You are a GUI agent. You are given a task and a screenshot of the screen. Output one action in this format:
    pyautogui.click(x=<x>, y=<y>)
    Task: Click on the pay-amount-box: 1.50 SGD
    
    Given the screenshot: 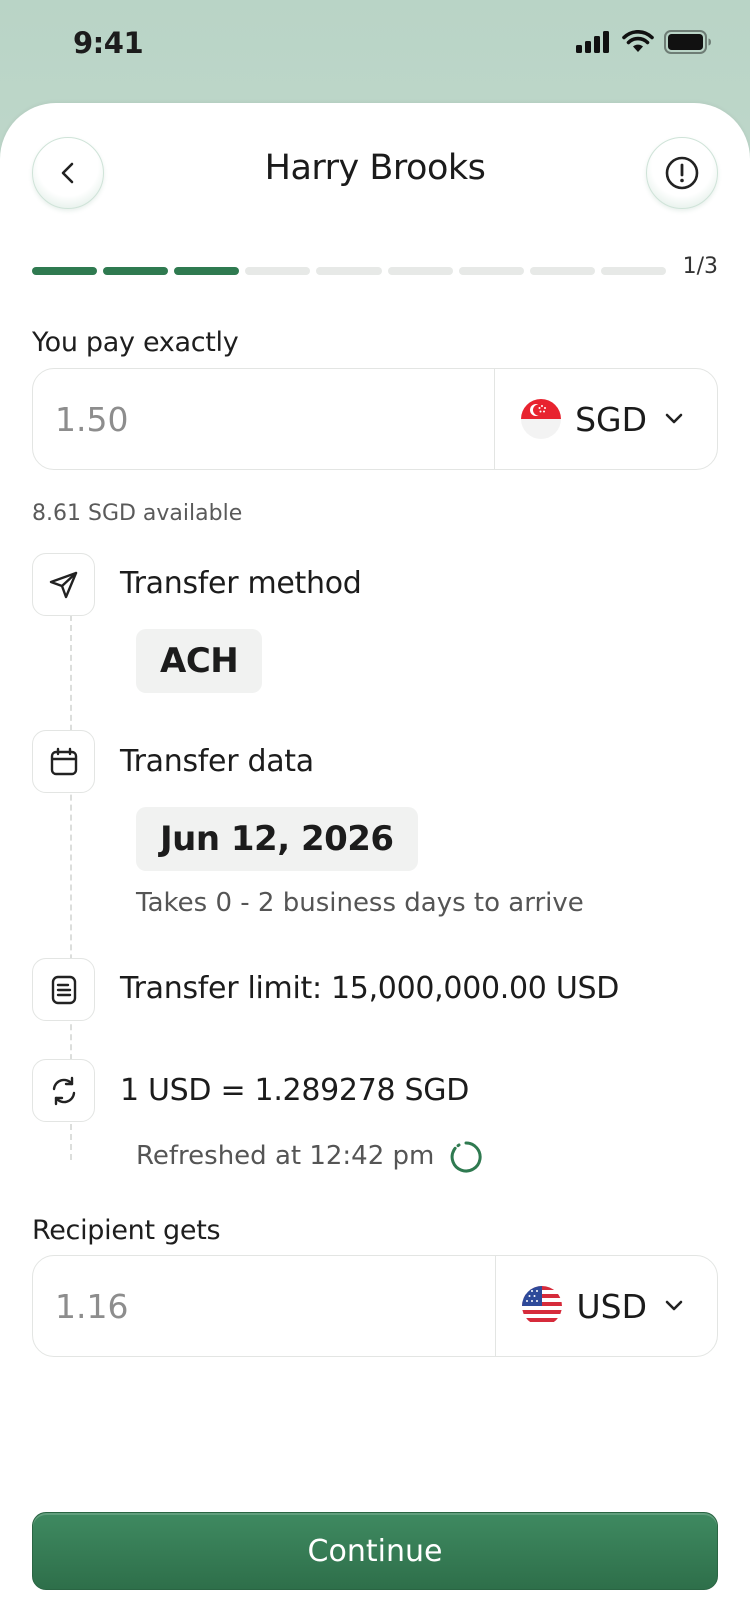 What is the action you would take?
    pyautogui.click(x=375, y=419)
    